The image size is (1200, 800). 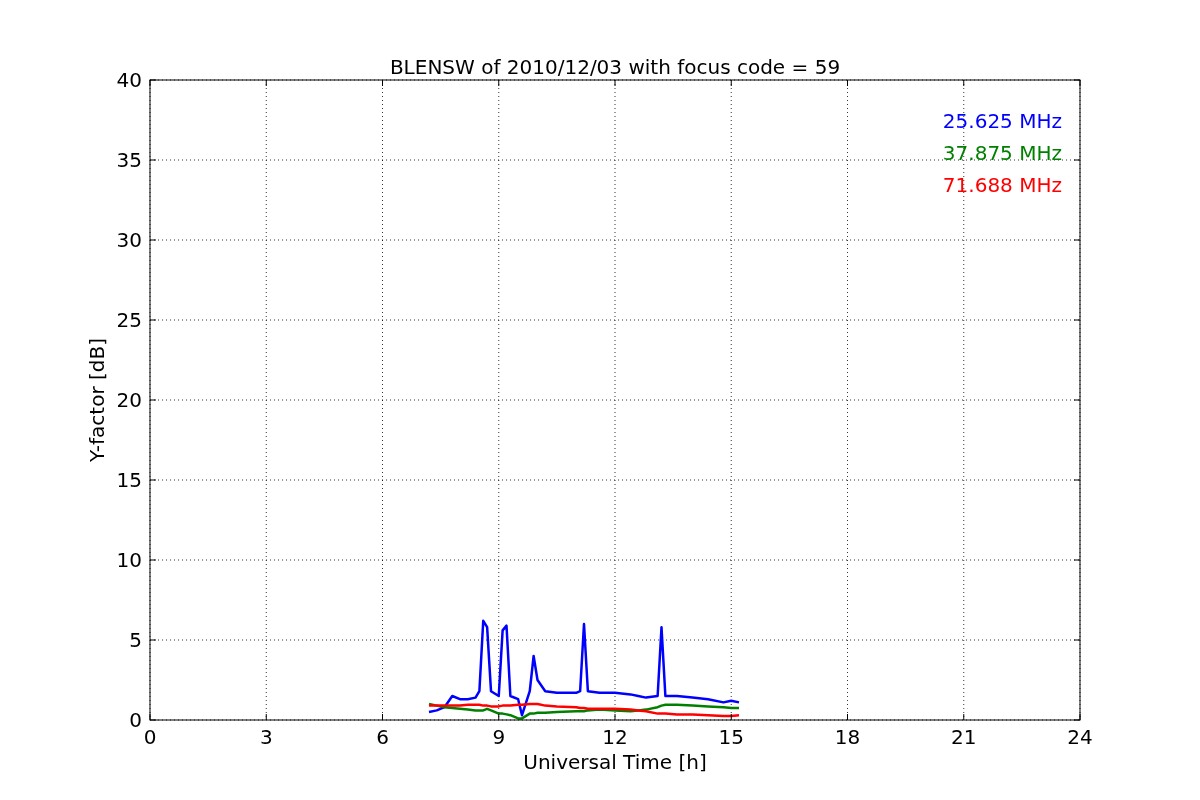 I want to click on tick-label: 10, so click(x=129, y=560).